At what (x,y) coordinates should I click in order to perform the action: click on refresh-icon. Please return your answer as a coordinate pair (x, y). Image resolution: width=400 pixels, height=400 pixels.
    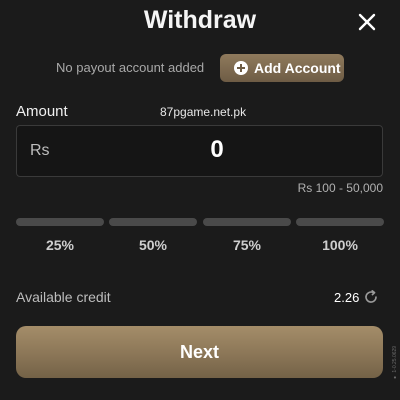
    Looking at the image, I should click on (371, 297).